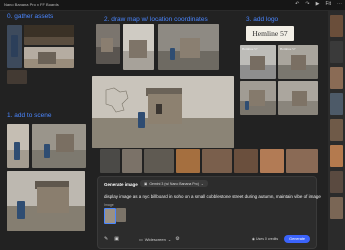  I want to click on map-image-scene, so click(188, 47).